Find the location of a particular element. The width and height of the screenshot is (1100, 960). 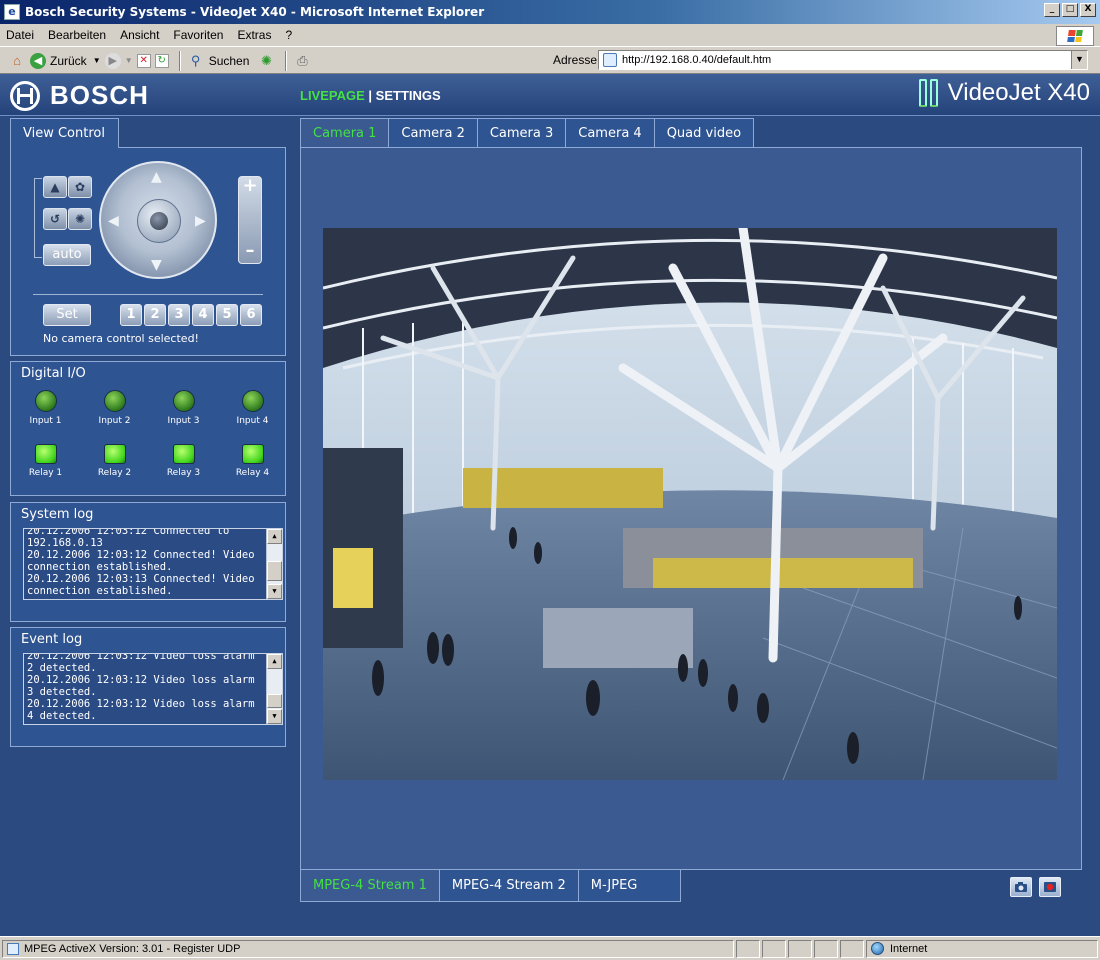

back-button: Zurück is located at coordinates (68, 61).